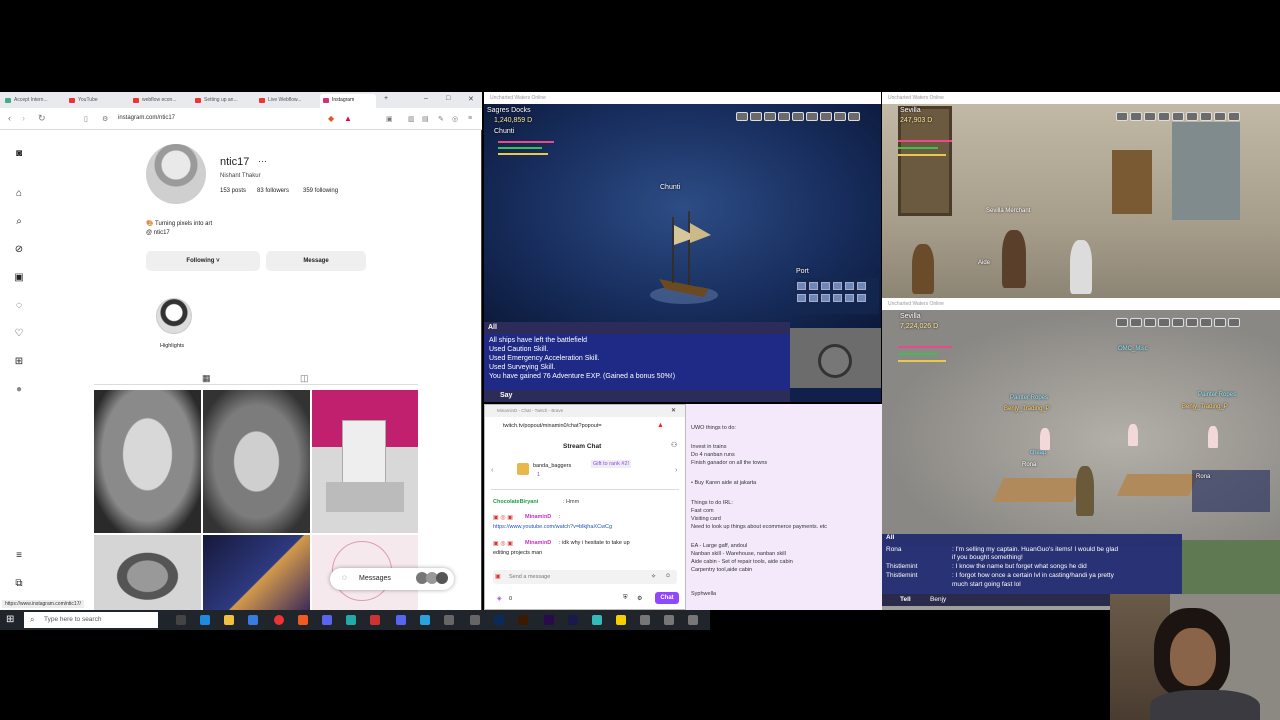  I want to click on browser-tab: YouTube, so click(97, 101).